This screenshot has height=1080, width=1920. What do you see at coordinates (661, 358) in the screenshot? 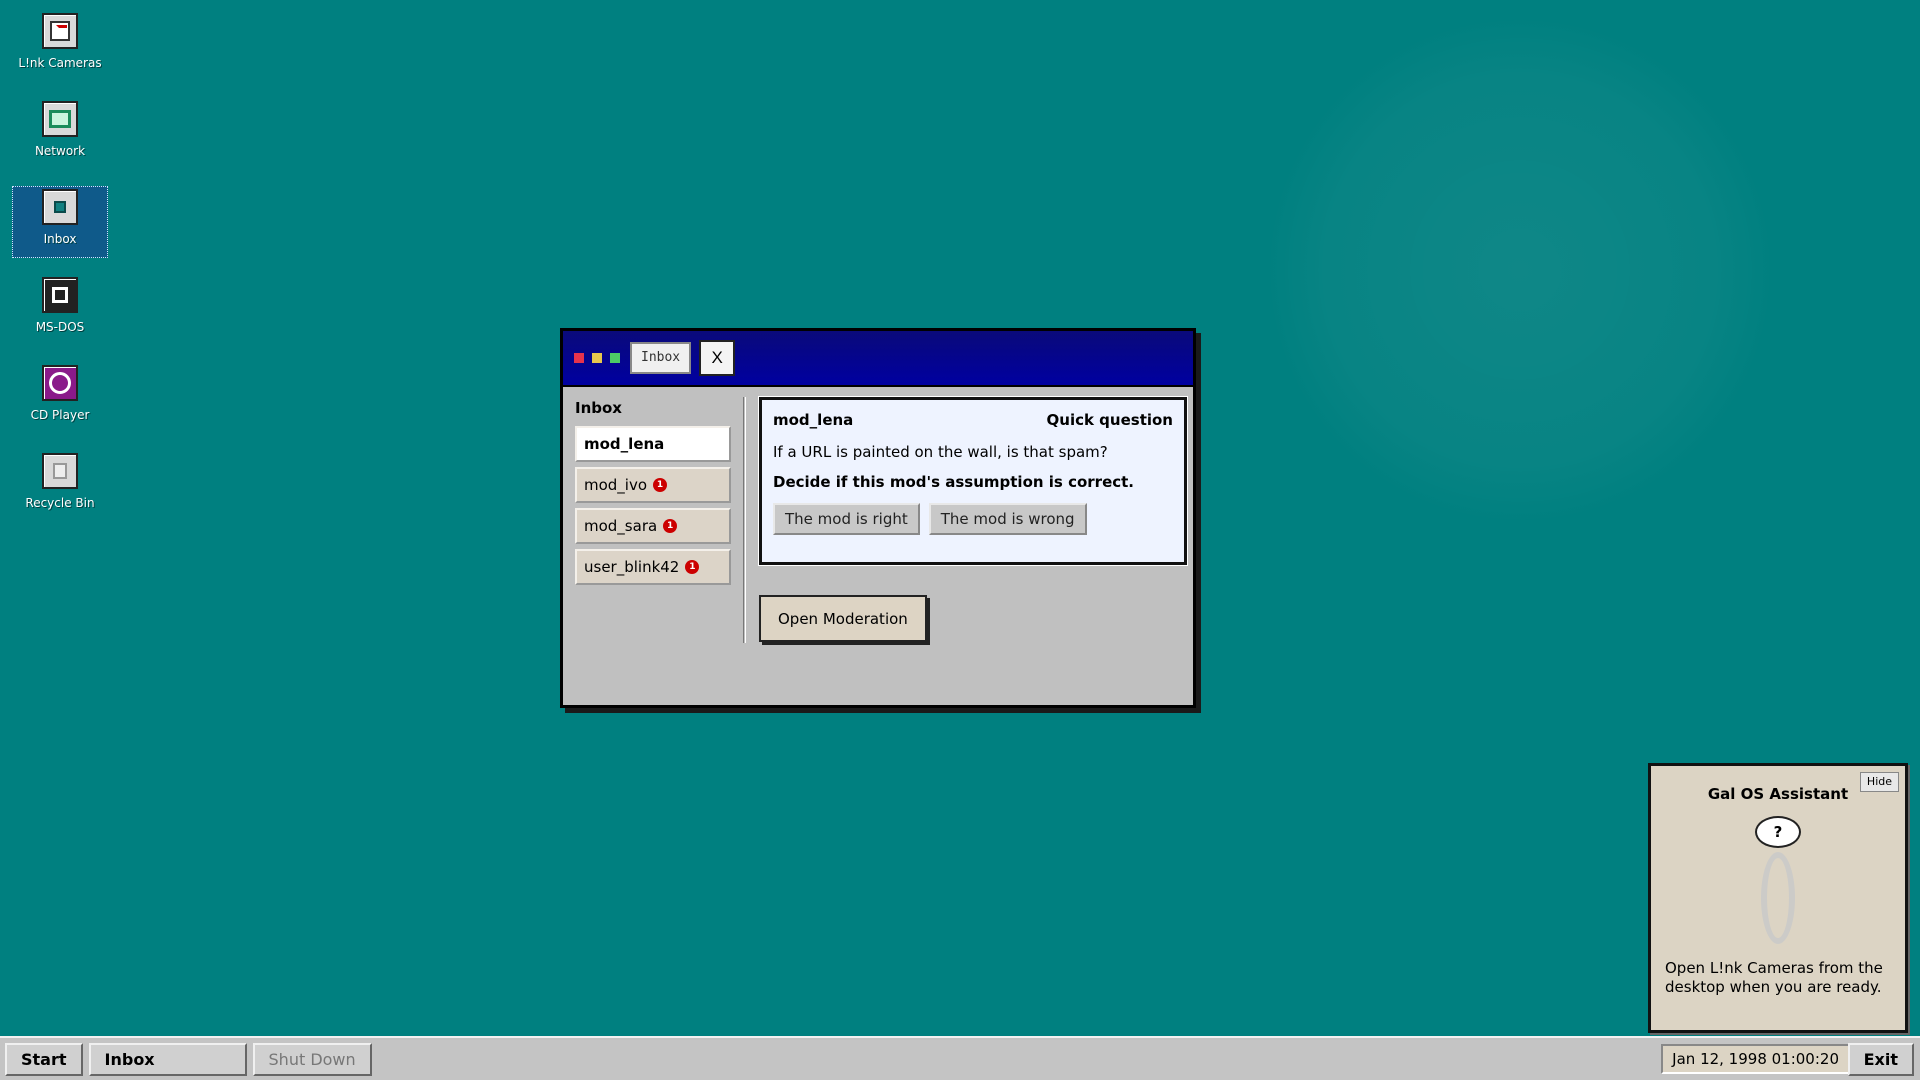
I see `window-title: Inbox` at bounding box center [661, 358].